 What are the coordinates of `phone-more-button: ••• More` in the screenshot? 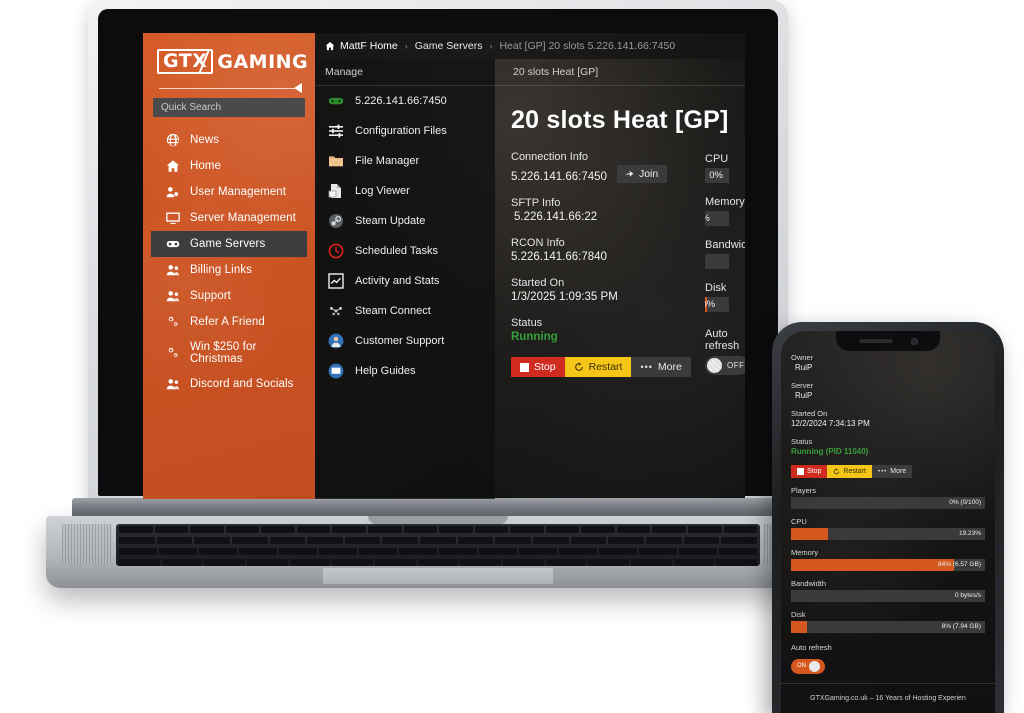 It's located at (892, 471).